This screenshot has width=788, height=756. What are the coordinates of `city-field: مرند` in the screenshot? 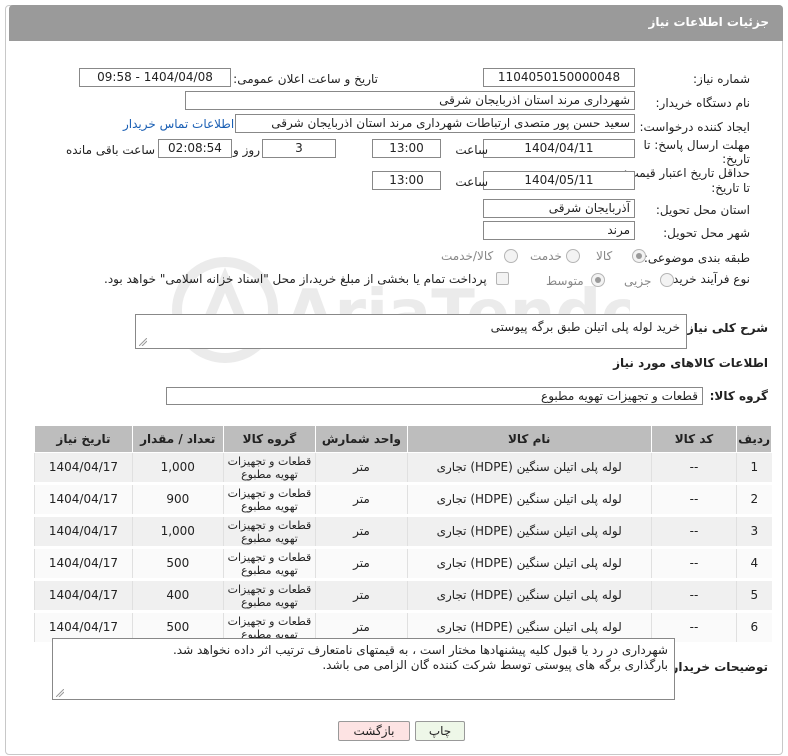 It's located at (559, 230).